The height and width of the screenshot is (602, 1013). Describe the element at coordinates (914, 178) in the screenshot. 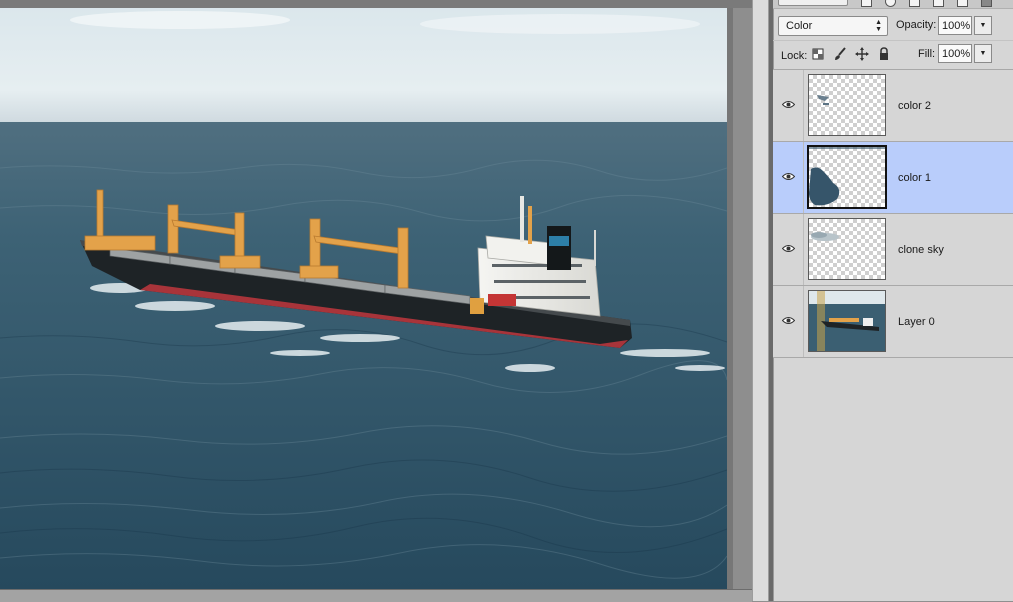

I see `layer-name: color 1` at that location.